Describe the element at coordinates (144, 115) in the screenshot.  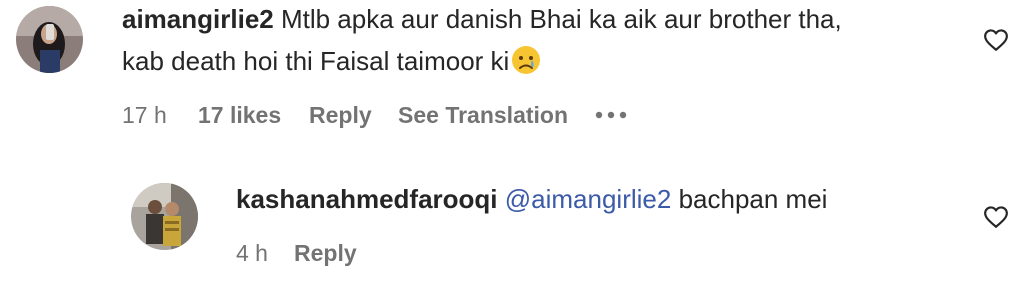
I see `comment-timestamp: 17 h` at that location.